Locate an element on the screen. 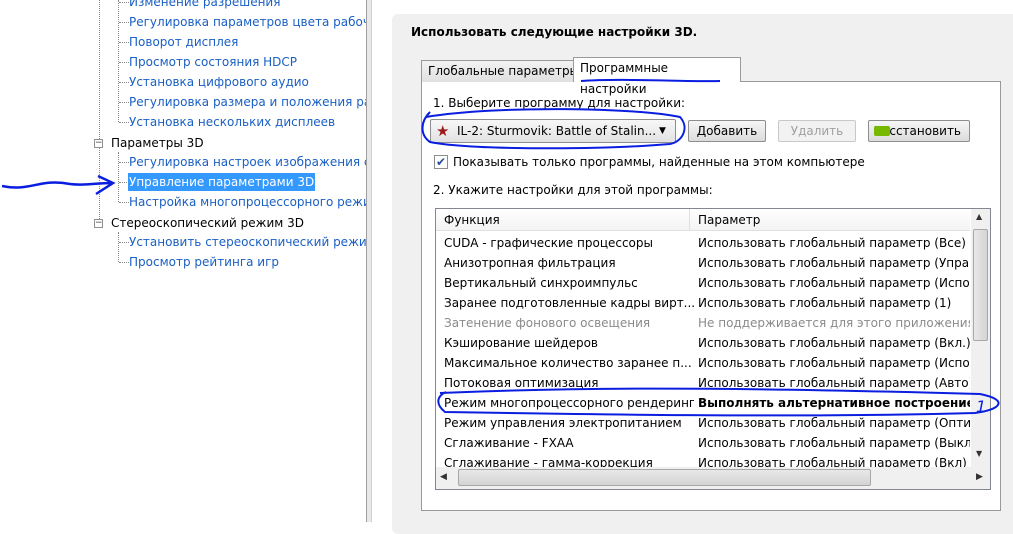 The image size is (1013, 534). parameter-cell: Использовать глобальный параметр (Выкл) is located at coordinates (834, 443).